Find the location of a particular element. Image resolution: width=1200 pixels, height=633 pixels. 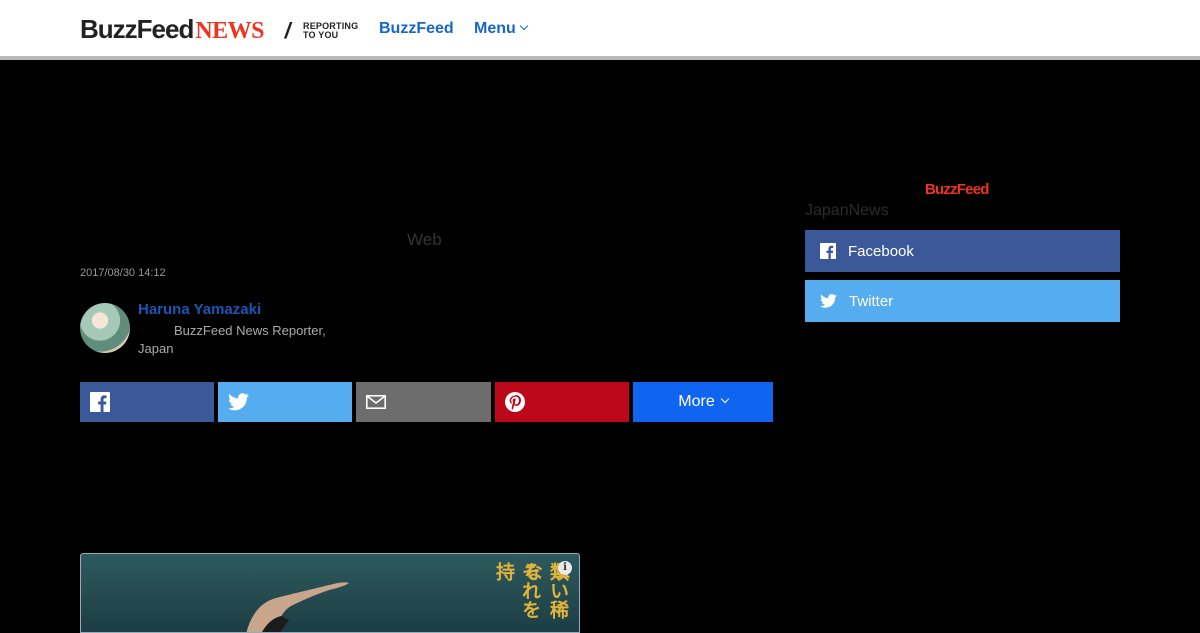

share-more-button: More is located at coordinates (703, 402).